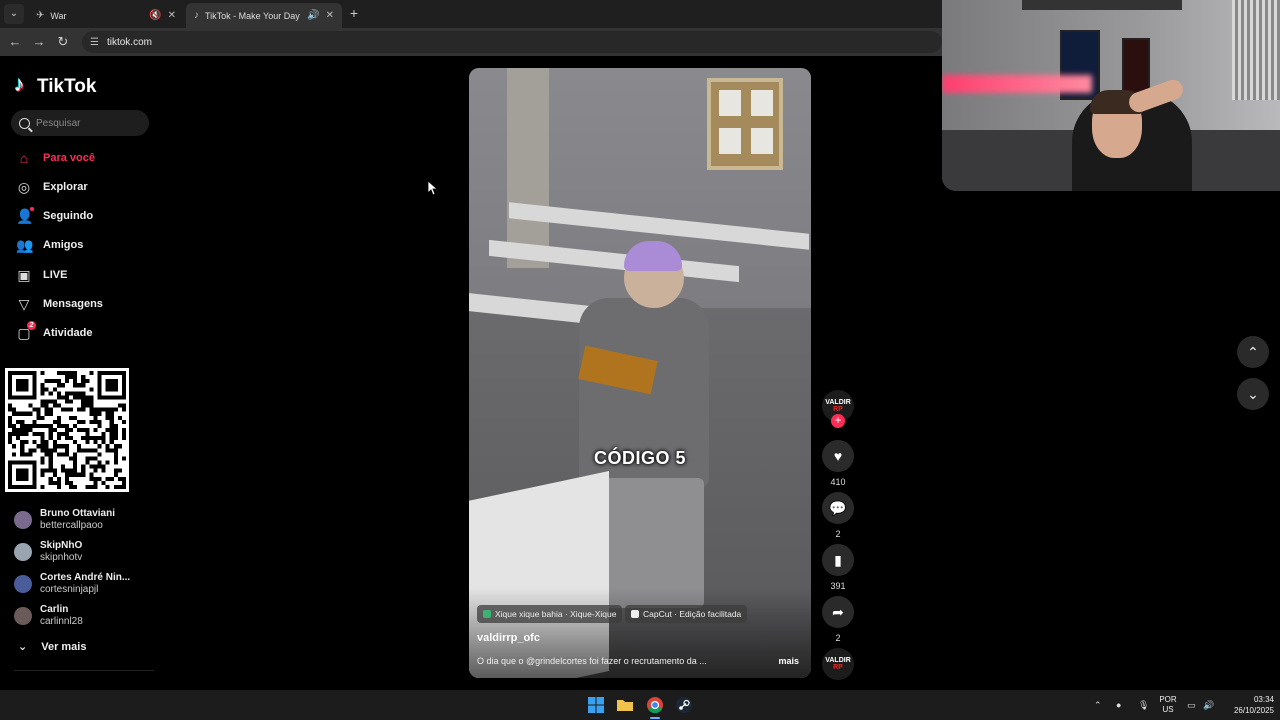  I want to click on more-link: mais, so click(788, 661).